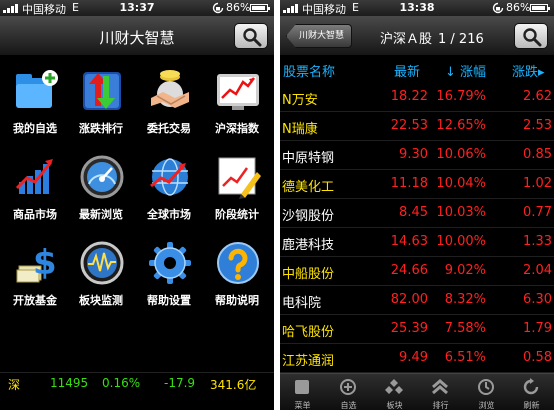 Image resolution: width=554 pixels, height=410 pixels. What do you see at coordinates (537, 96) in the screenshot?
I see `stock-change: 2.62` at bounding box center [537, 96].